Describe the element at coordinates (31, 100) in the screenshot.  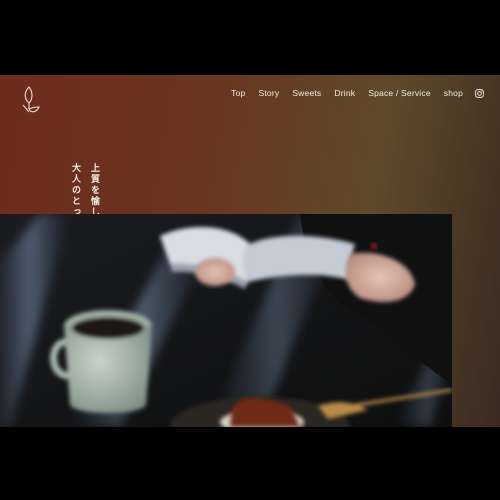
I see `sprout-logo-icon` at that location.